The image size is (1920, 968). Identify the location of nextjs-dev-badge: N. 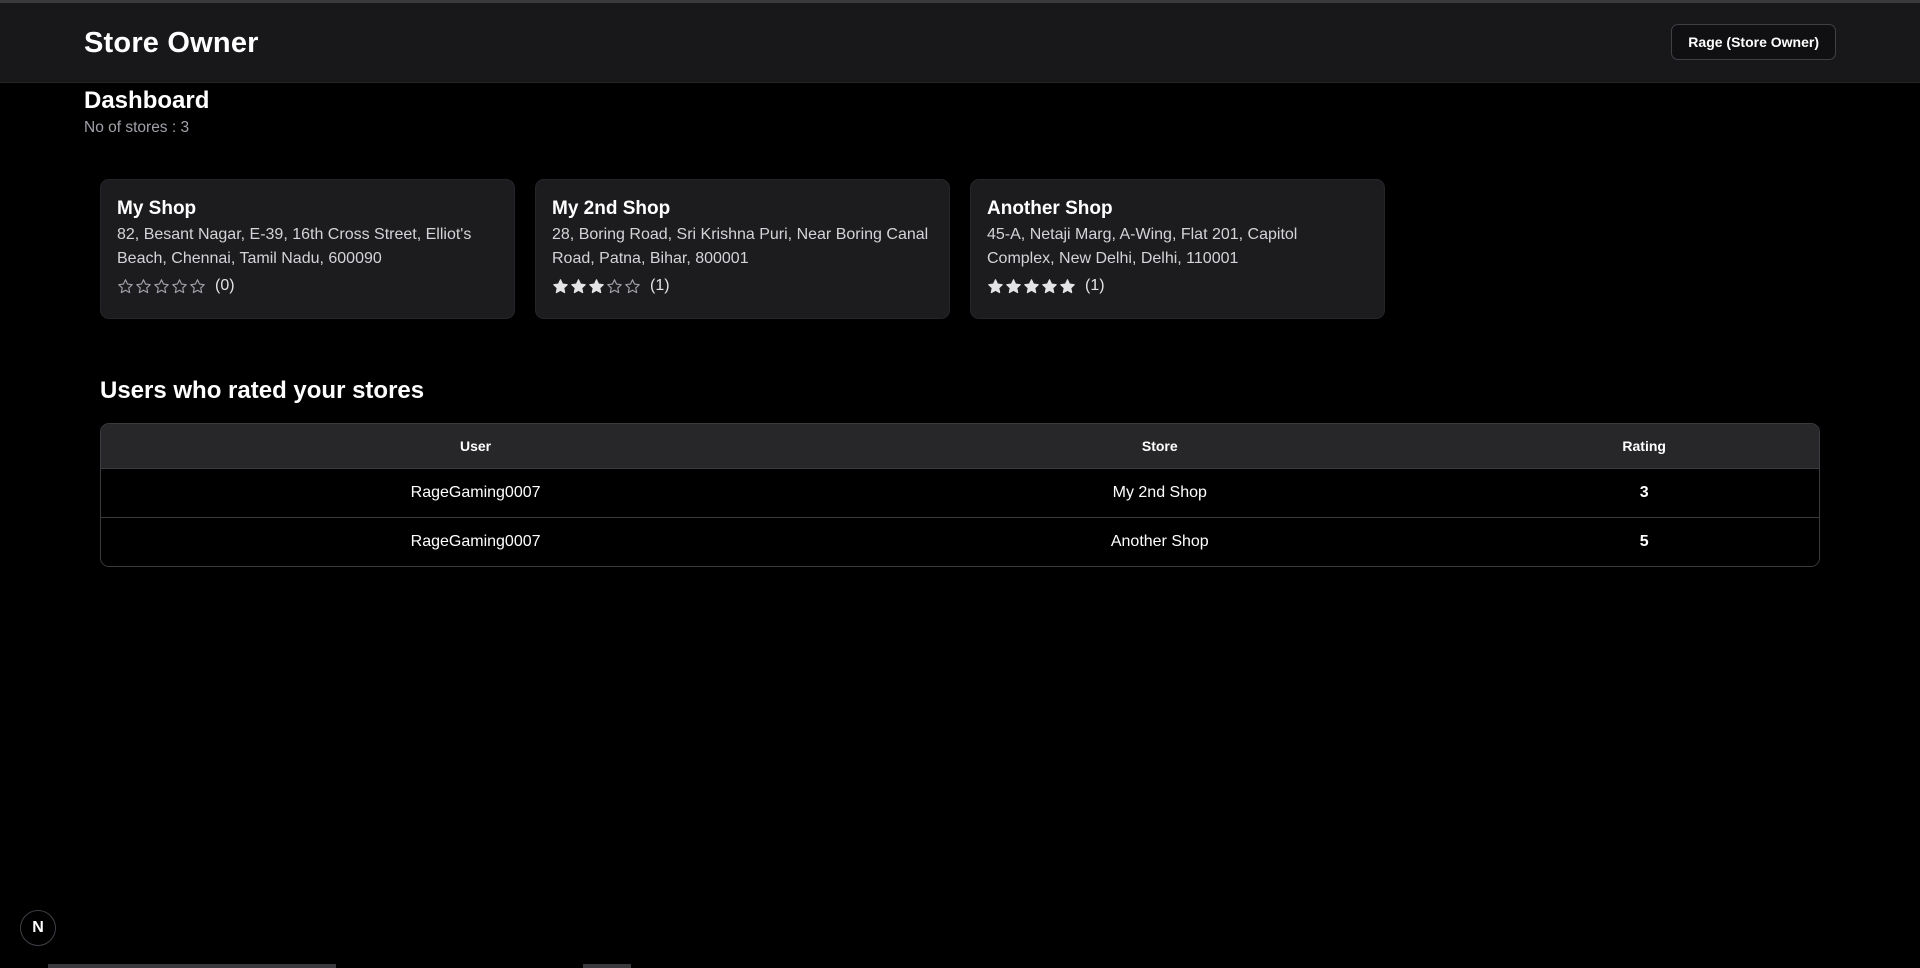
(38, 928).